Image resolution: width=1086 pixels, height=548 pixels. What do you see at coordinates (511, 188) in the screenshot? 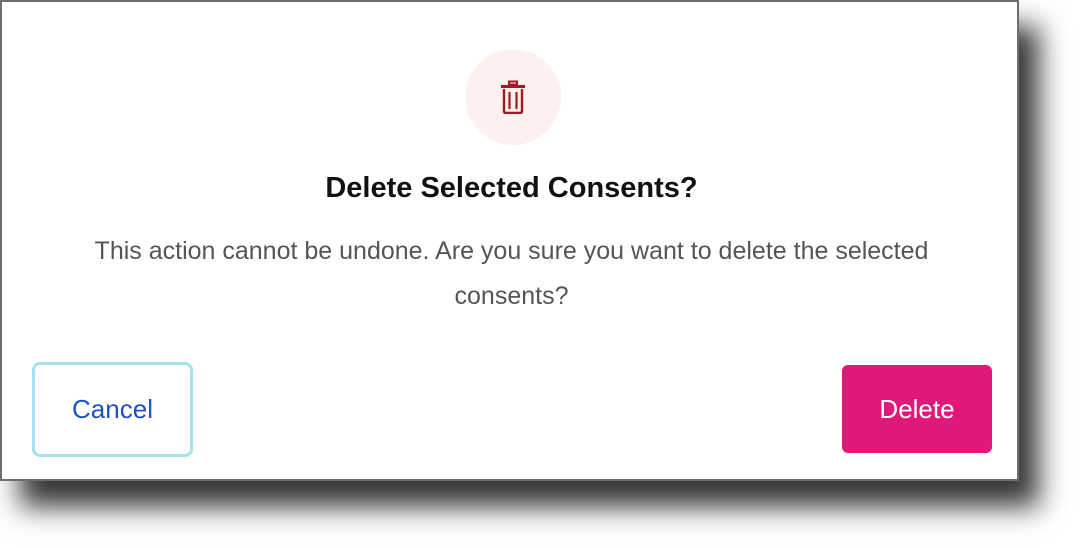
I see `dialog-title: Delete Selected Consents?` at bounding box center [511, 188].